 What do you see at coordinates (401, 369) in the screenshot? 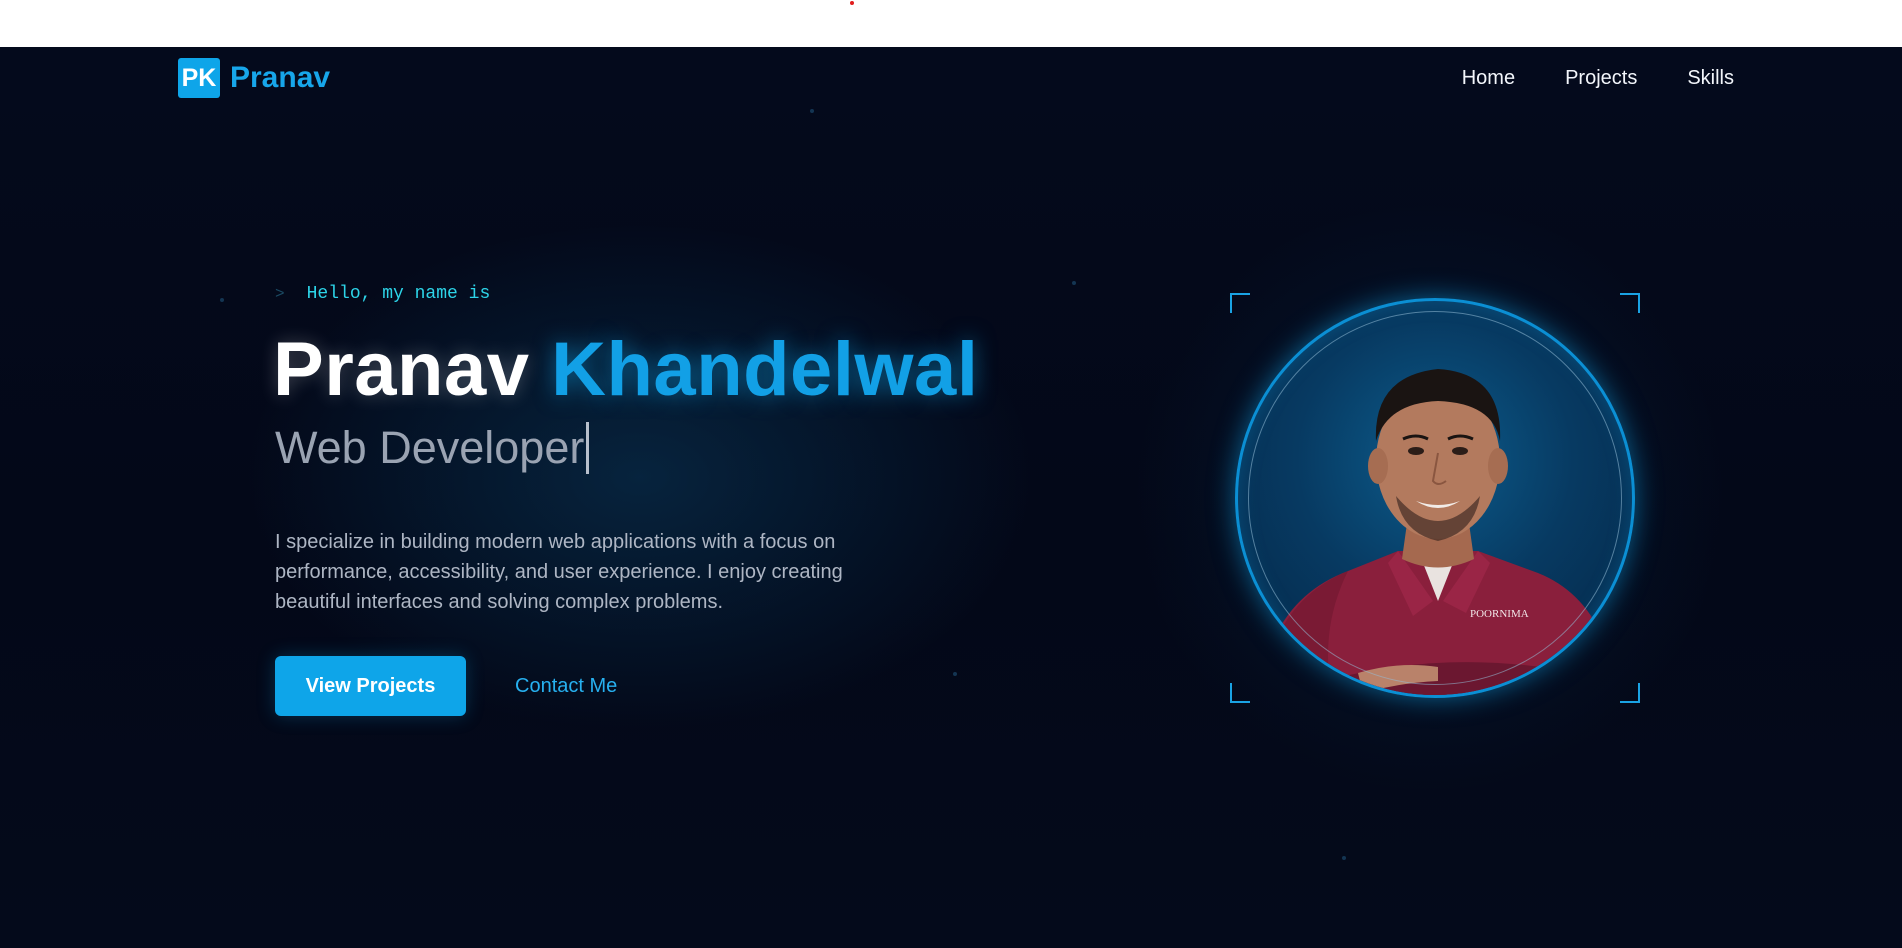
I see `first-name: Pranav` at bounding box center [401, 369].